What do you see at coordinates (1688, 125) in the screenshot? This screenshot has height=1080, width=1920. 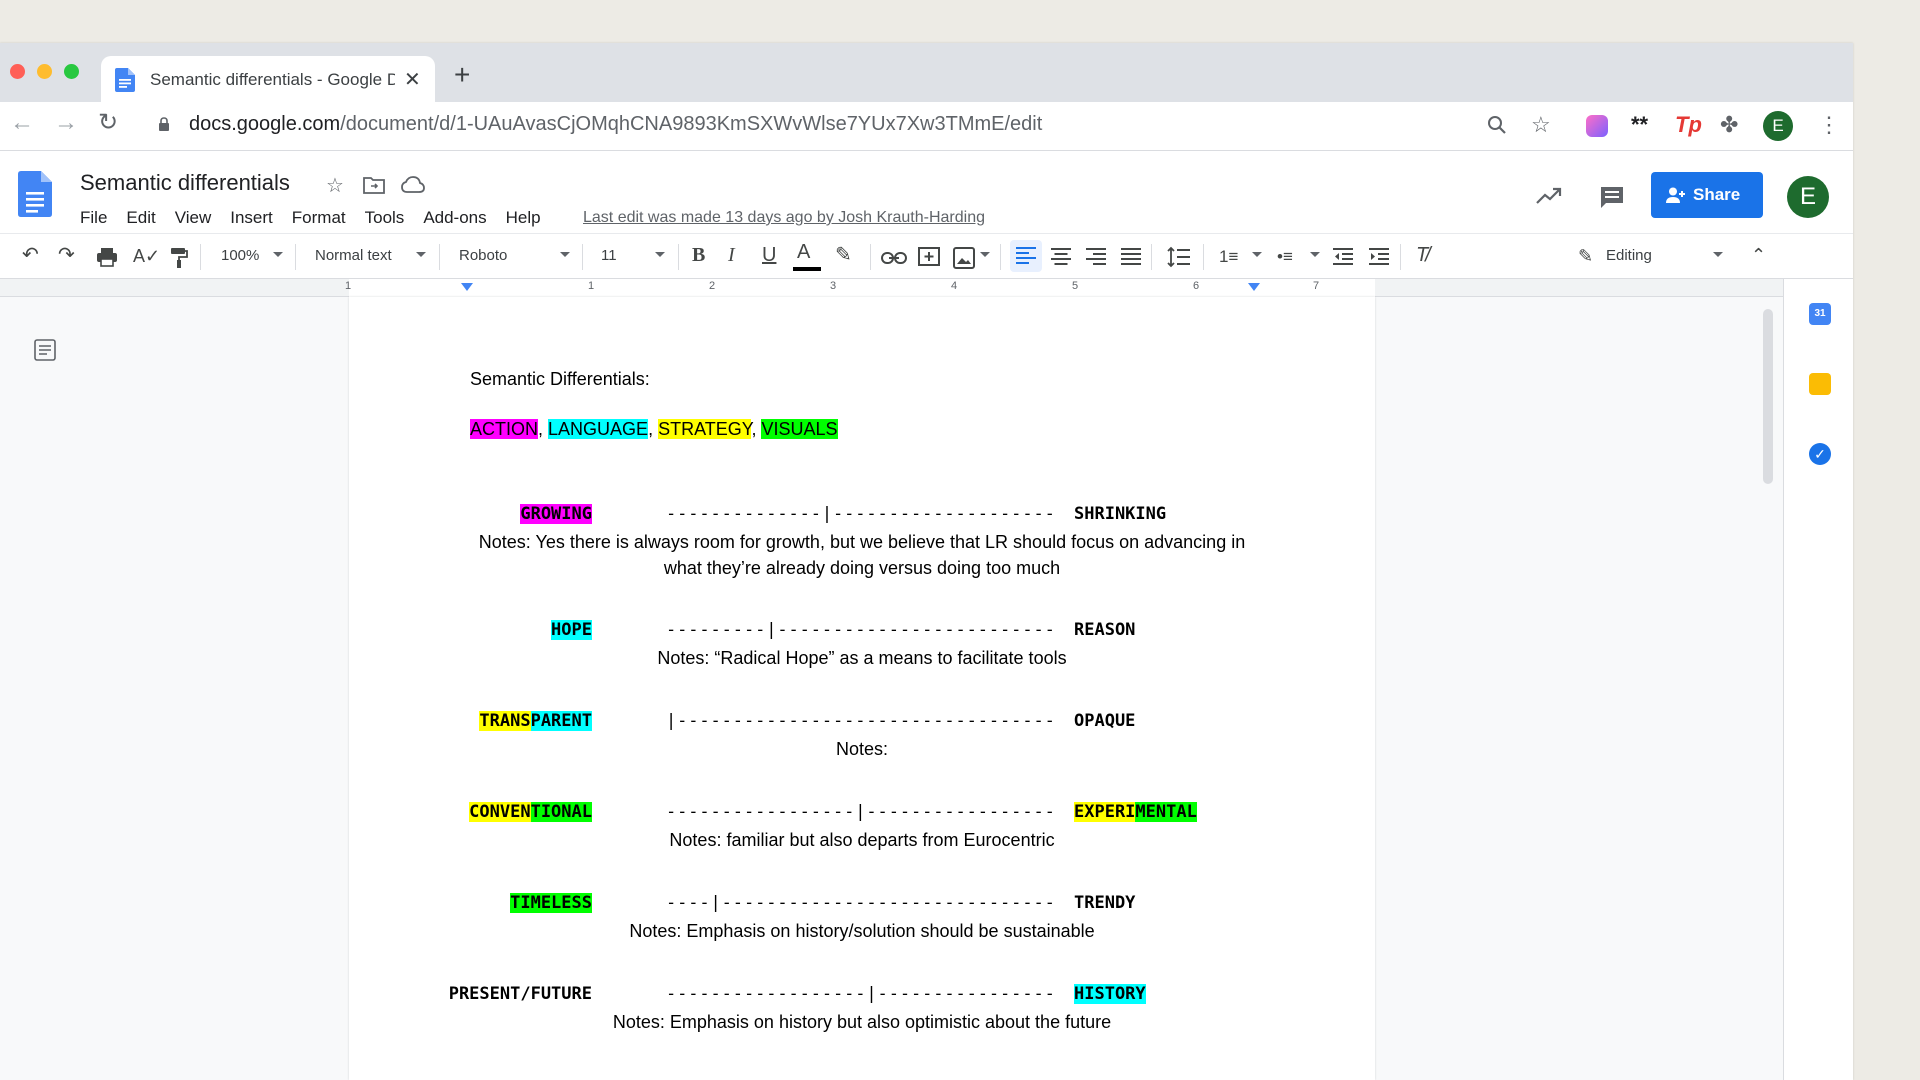 I see `extension-tp-icon: Tp` at bounding box center [1688, 125].